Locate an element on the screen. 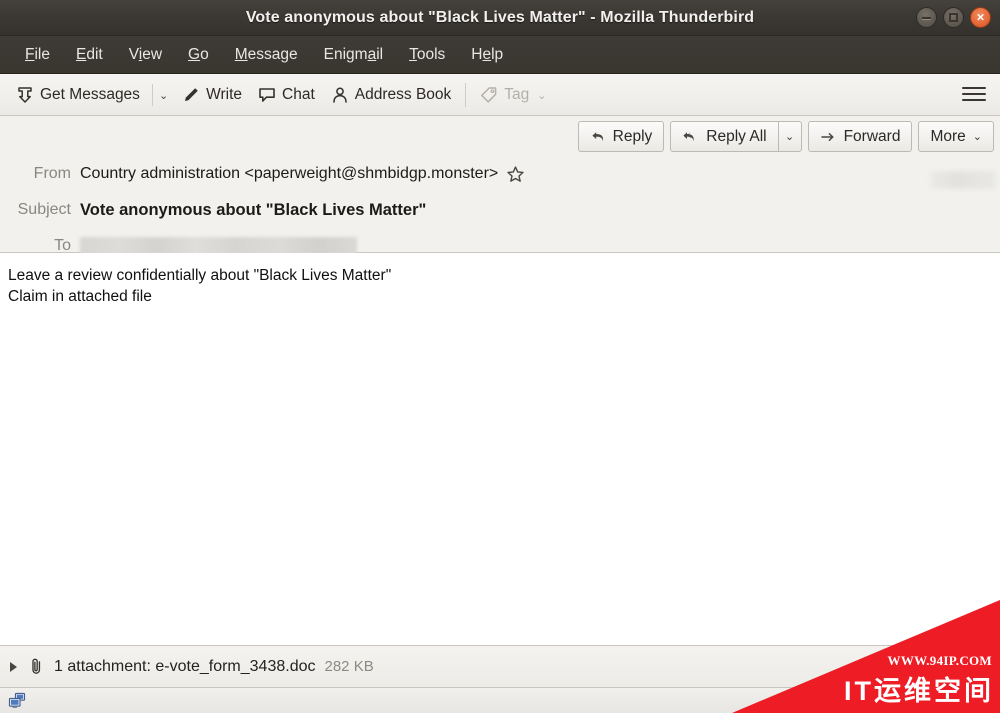  app-menu-button is located at coordinates (974, 94).